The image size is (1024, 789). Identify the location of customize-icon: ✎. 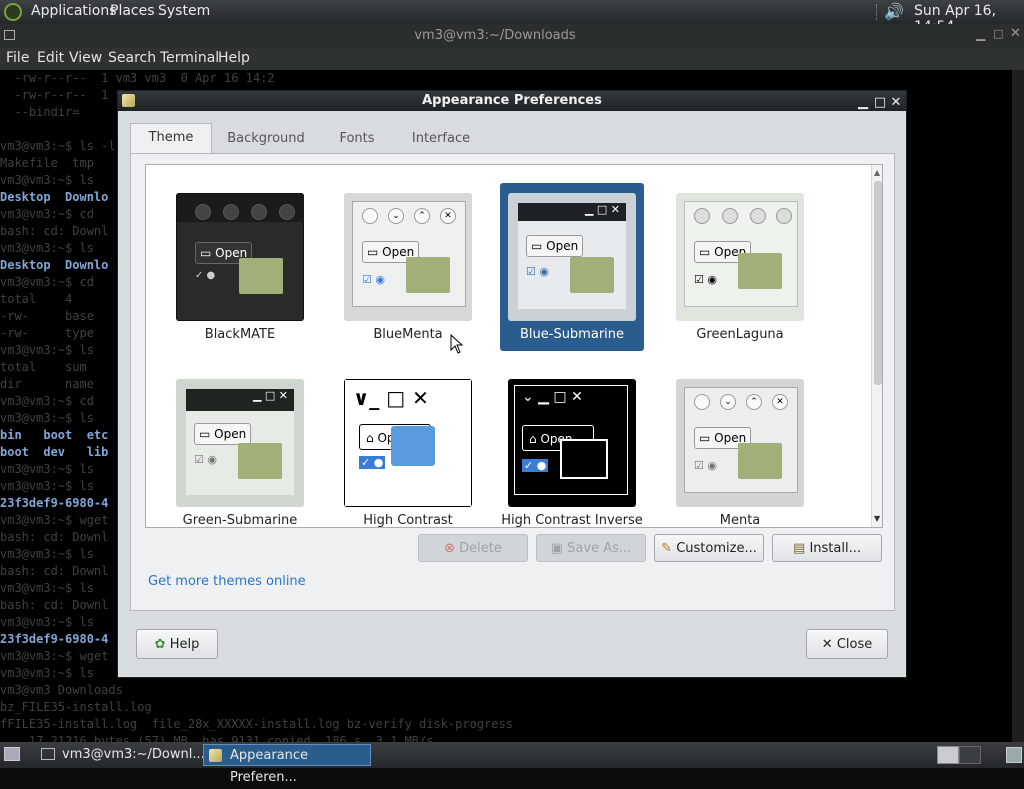
(667, 548).